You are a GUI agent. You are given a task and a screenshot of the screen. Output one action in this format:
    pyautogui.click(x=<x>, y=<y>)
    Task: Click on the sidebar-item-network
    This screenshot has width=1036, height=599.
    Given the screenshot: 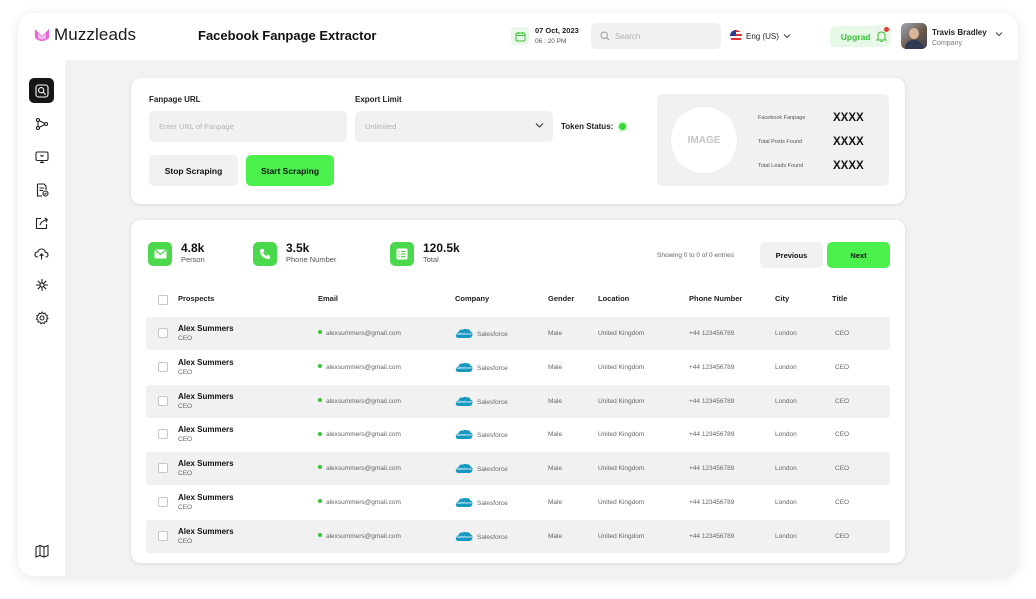 What is the action you would take?
    pyautogui.click(x=41, y=123)
    